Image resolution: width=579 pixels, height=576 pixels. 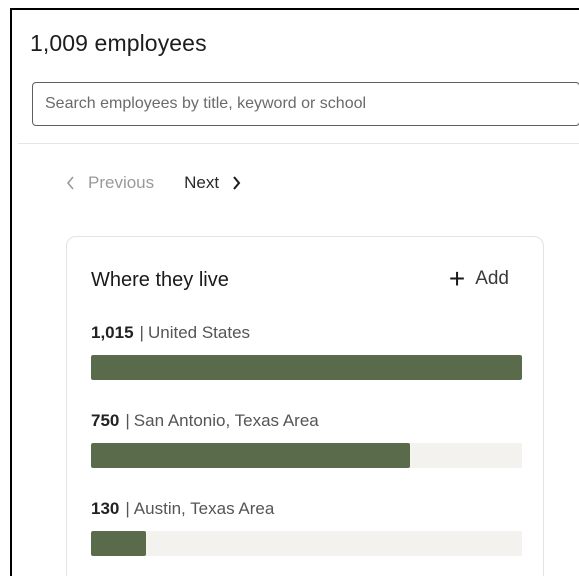 What do you see at coordinates (306, 509) in the screenshot?
I see `location-label: 130 | Austin, Texas Area` at bounding box center [306, 509].